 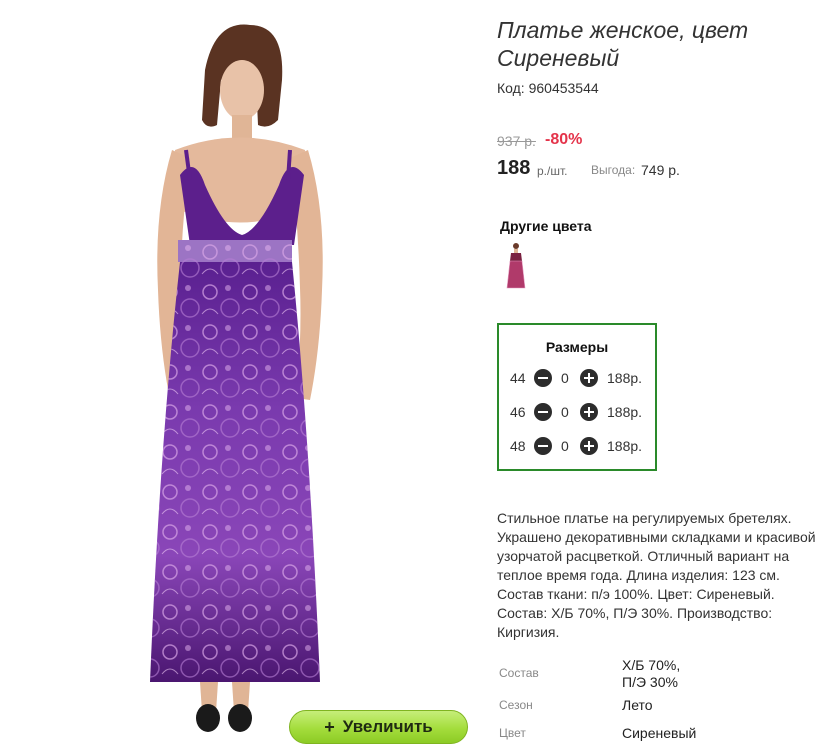 I want to click on zoom-button: + Увеличить, so click(x=378, y=727).